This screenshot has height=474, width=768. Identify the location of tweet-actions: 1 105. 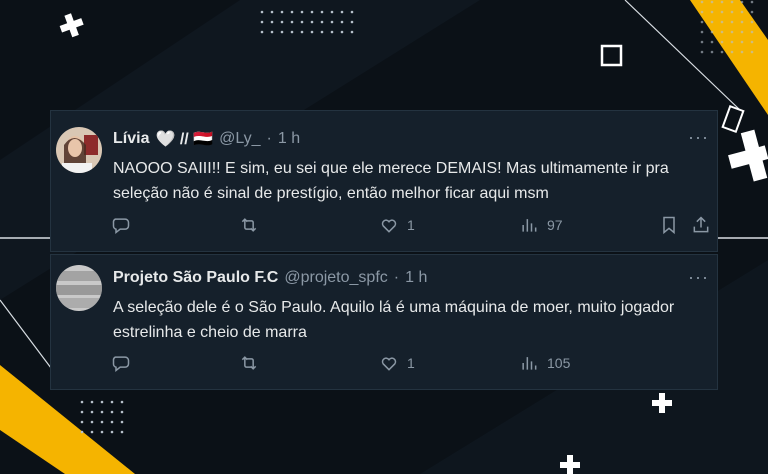
(411, 364).